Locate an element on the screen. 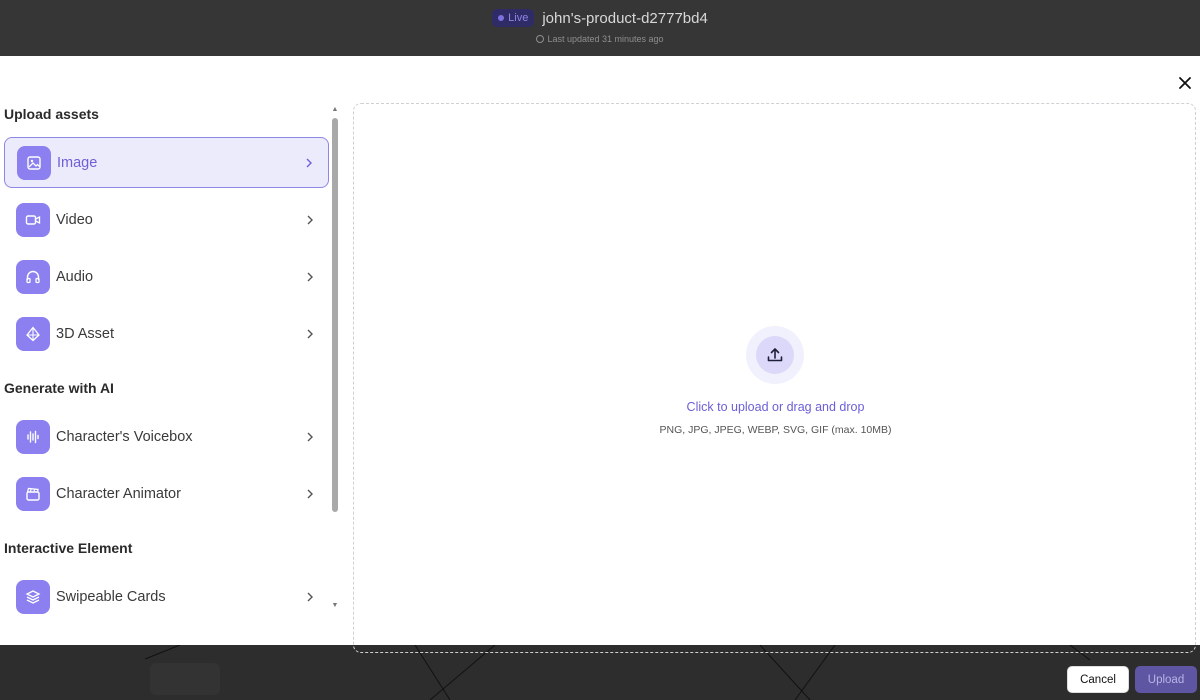 This screenshot has height=700, width=1200. clapperboard-icon is located at coordinates (33, 493).